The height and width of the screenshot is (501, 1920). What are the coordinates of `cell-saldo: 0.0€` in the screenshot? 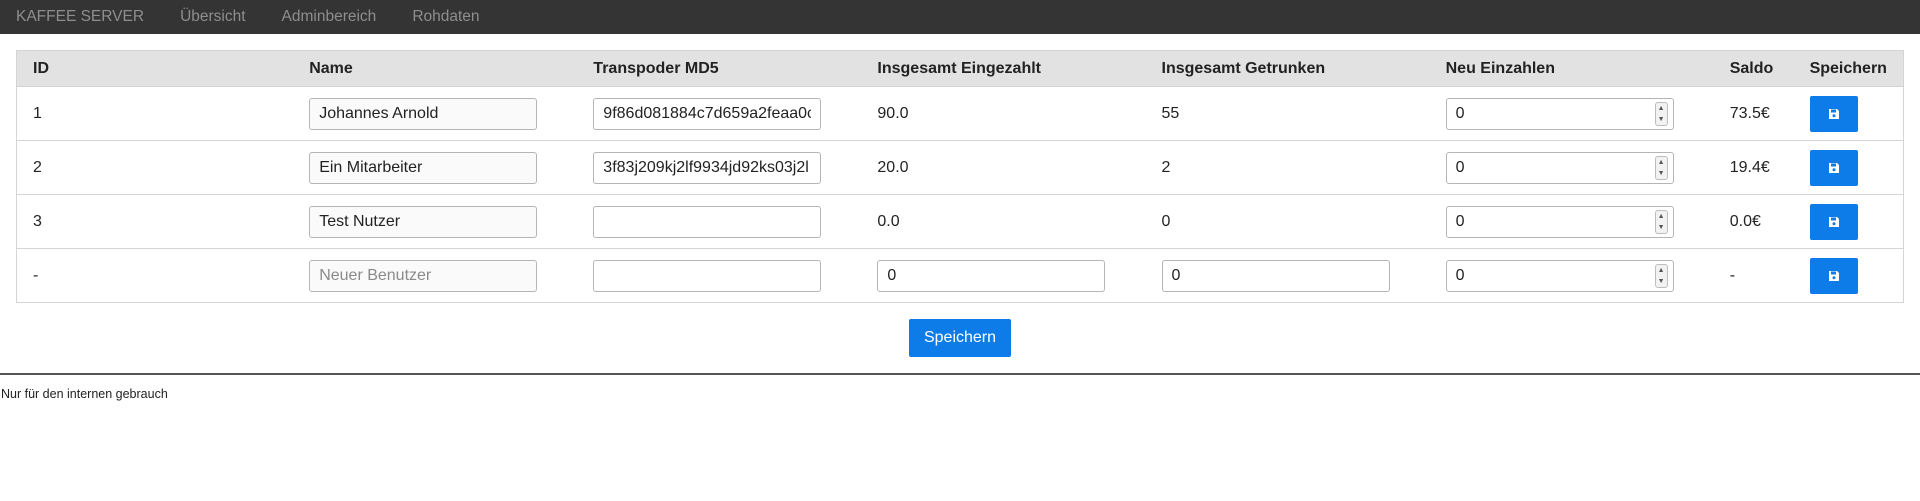 It's located at (1753, 221).